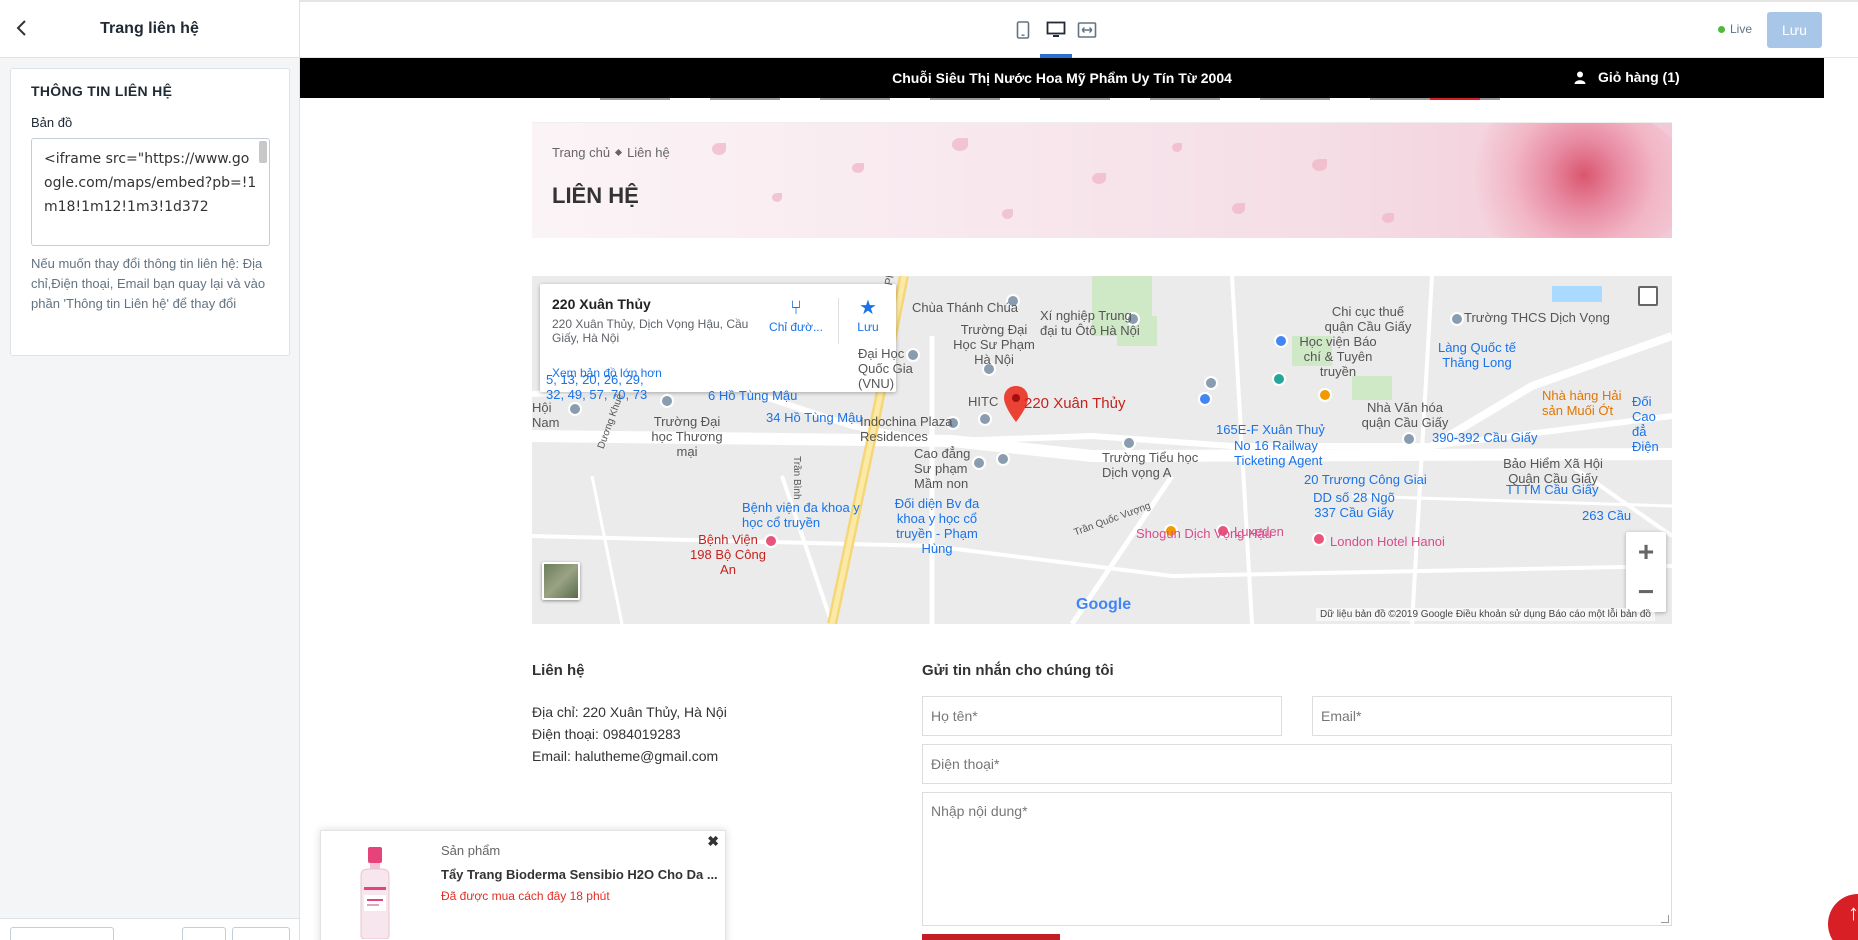 Image resolution: width=1858 pixels, height=940 pixels. What do you see at coordinates (611, 152) in the screenshot?
I see `breadcrumb: Trang chủ Liên hệ` at bounding box center [611, 152].